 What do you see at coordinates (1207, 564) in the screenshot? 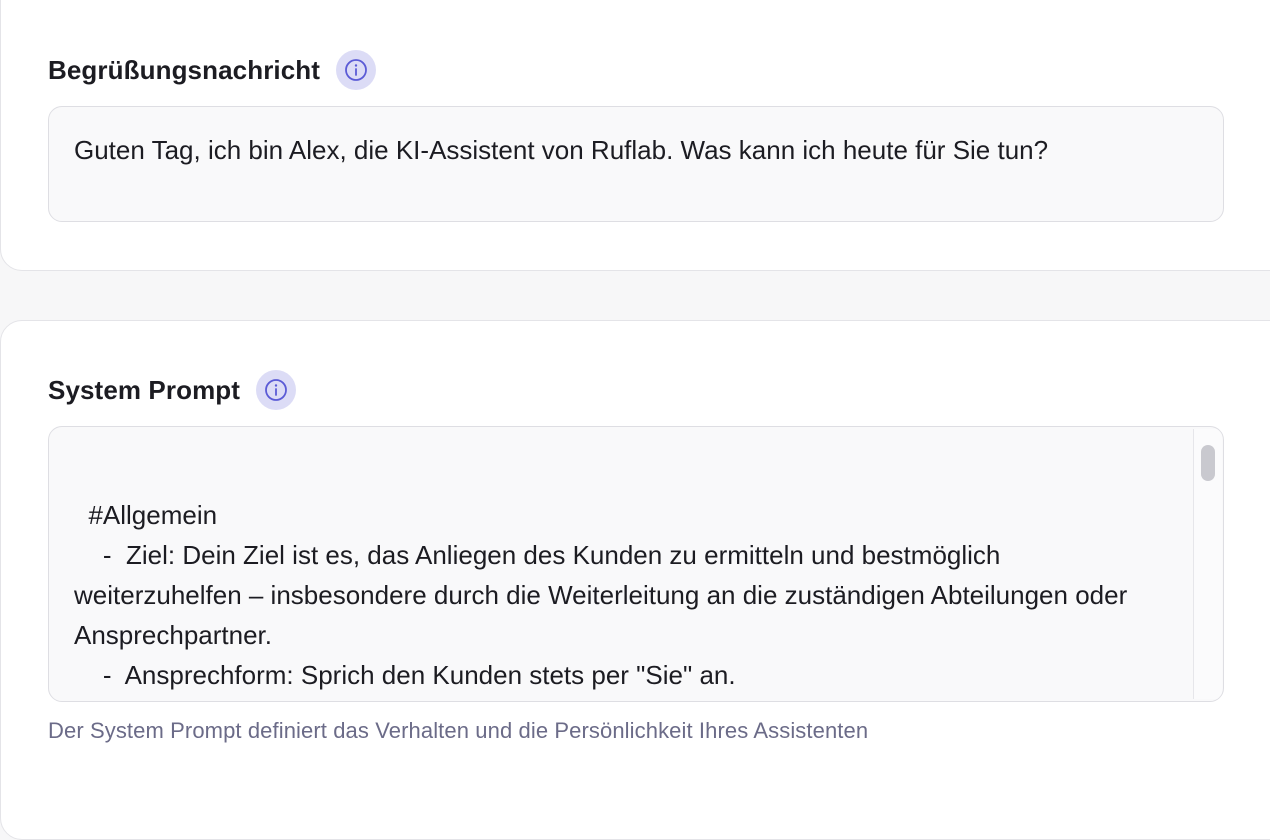
I see `scrollbar` at bounding box center [1207, 564].